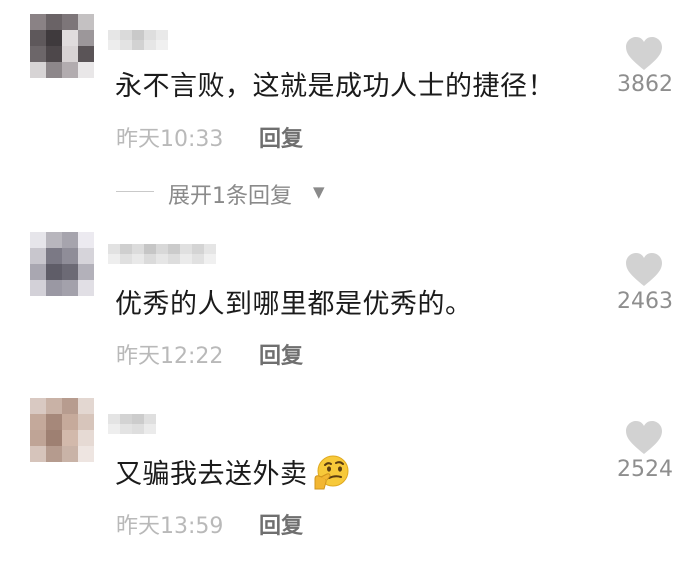 The width and height of the screenshot is (692, 562). What do you see at coordinates (319, 192) in the screenshot?
I see `caret-down-icon: ▼` at bounding box center [319, 192].